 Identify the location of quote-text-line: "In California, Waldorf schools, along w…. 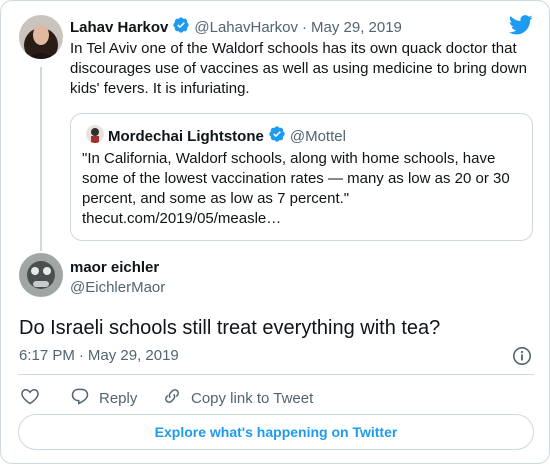
(289, 158).